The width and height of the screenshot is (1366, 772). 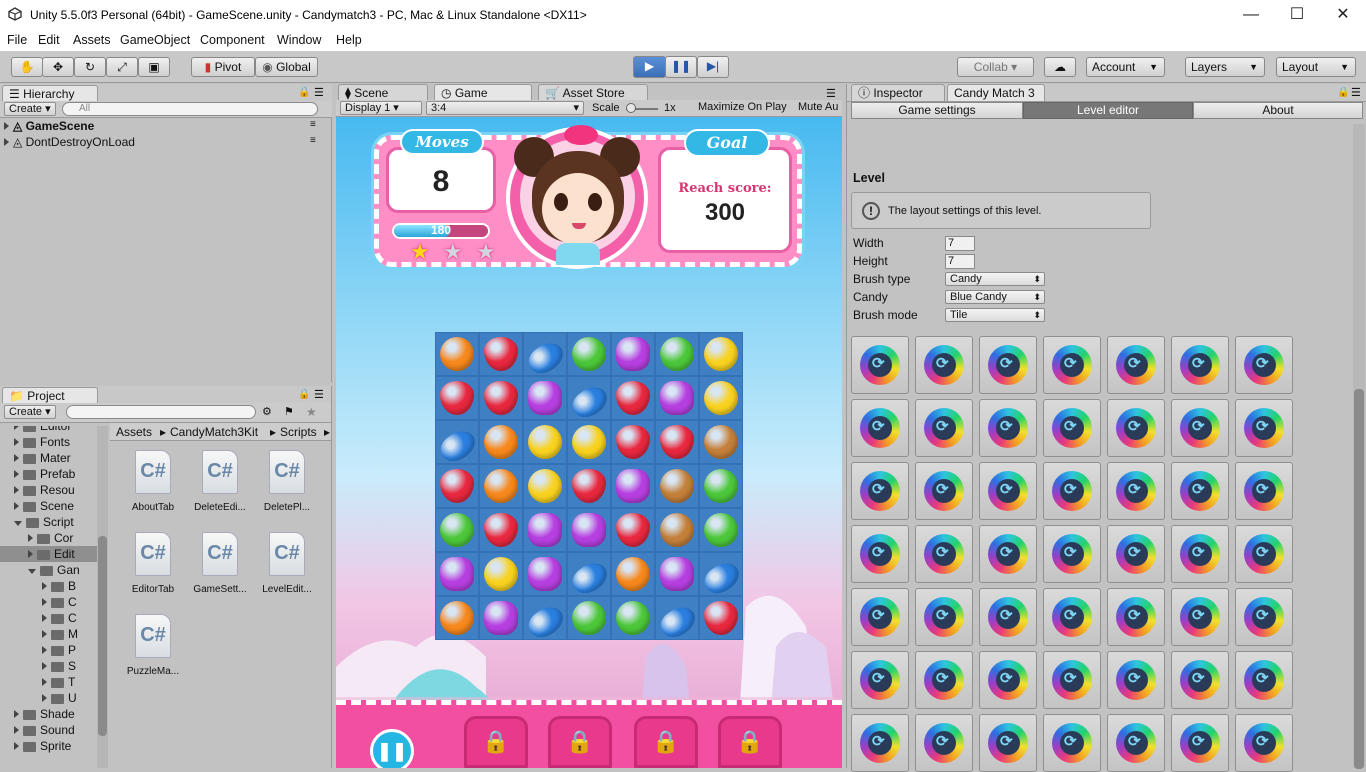 I want to click on tab-game: ◷ Game, so click(x=483, y=92).